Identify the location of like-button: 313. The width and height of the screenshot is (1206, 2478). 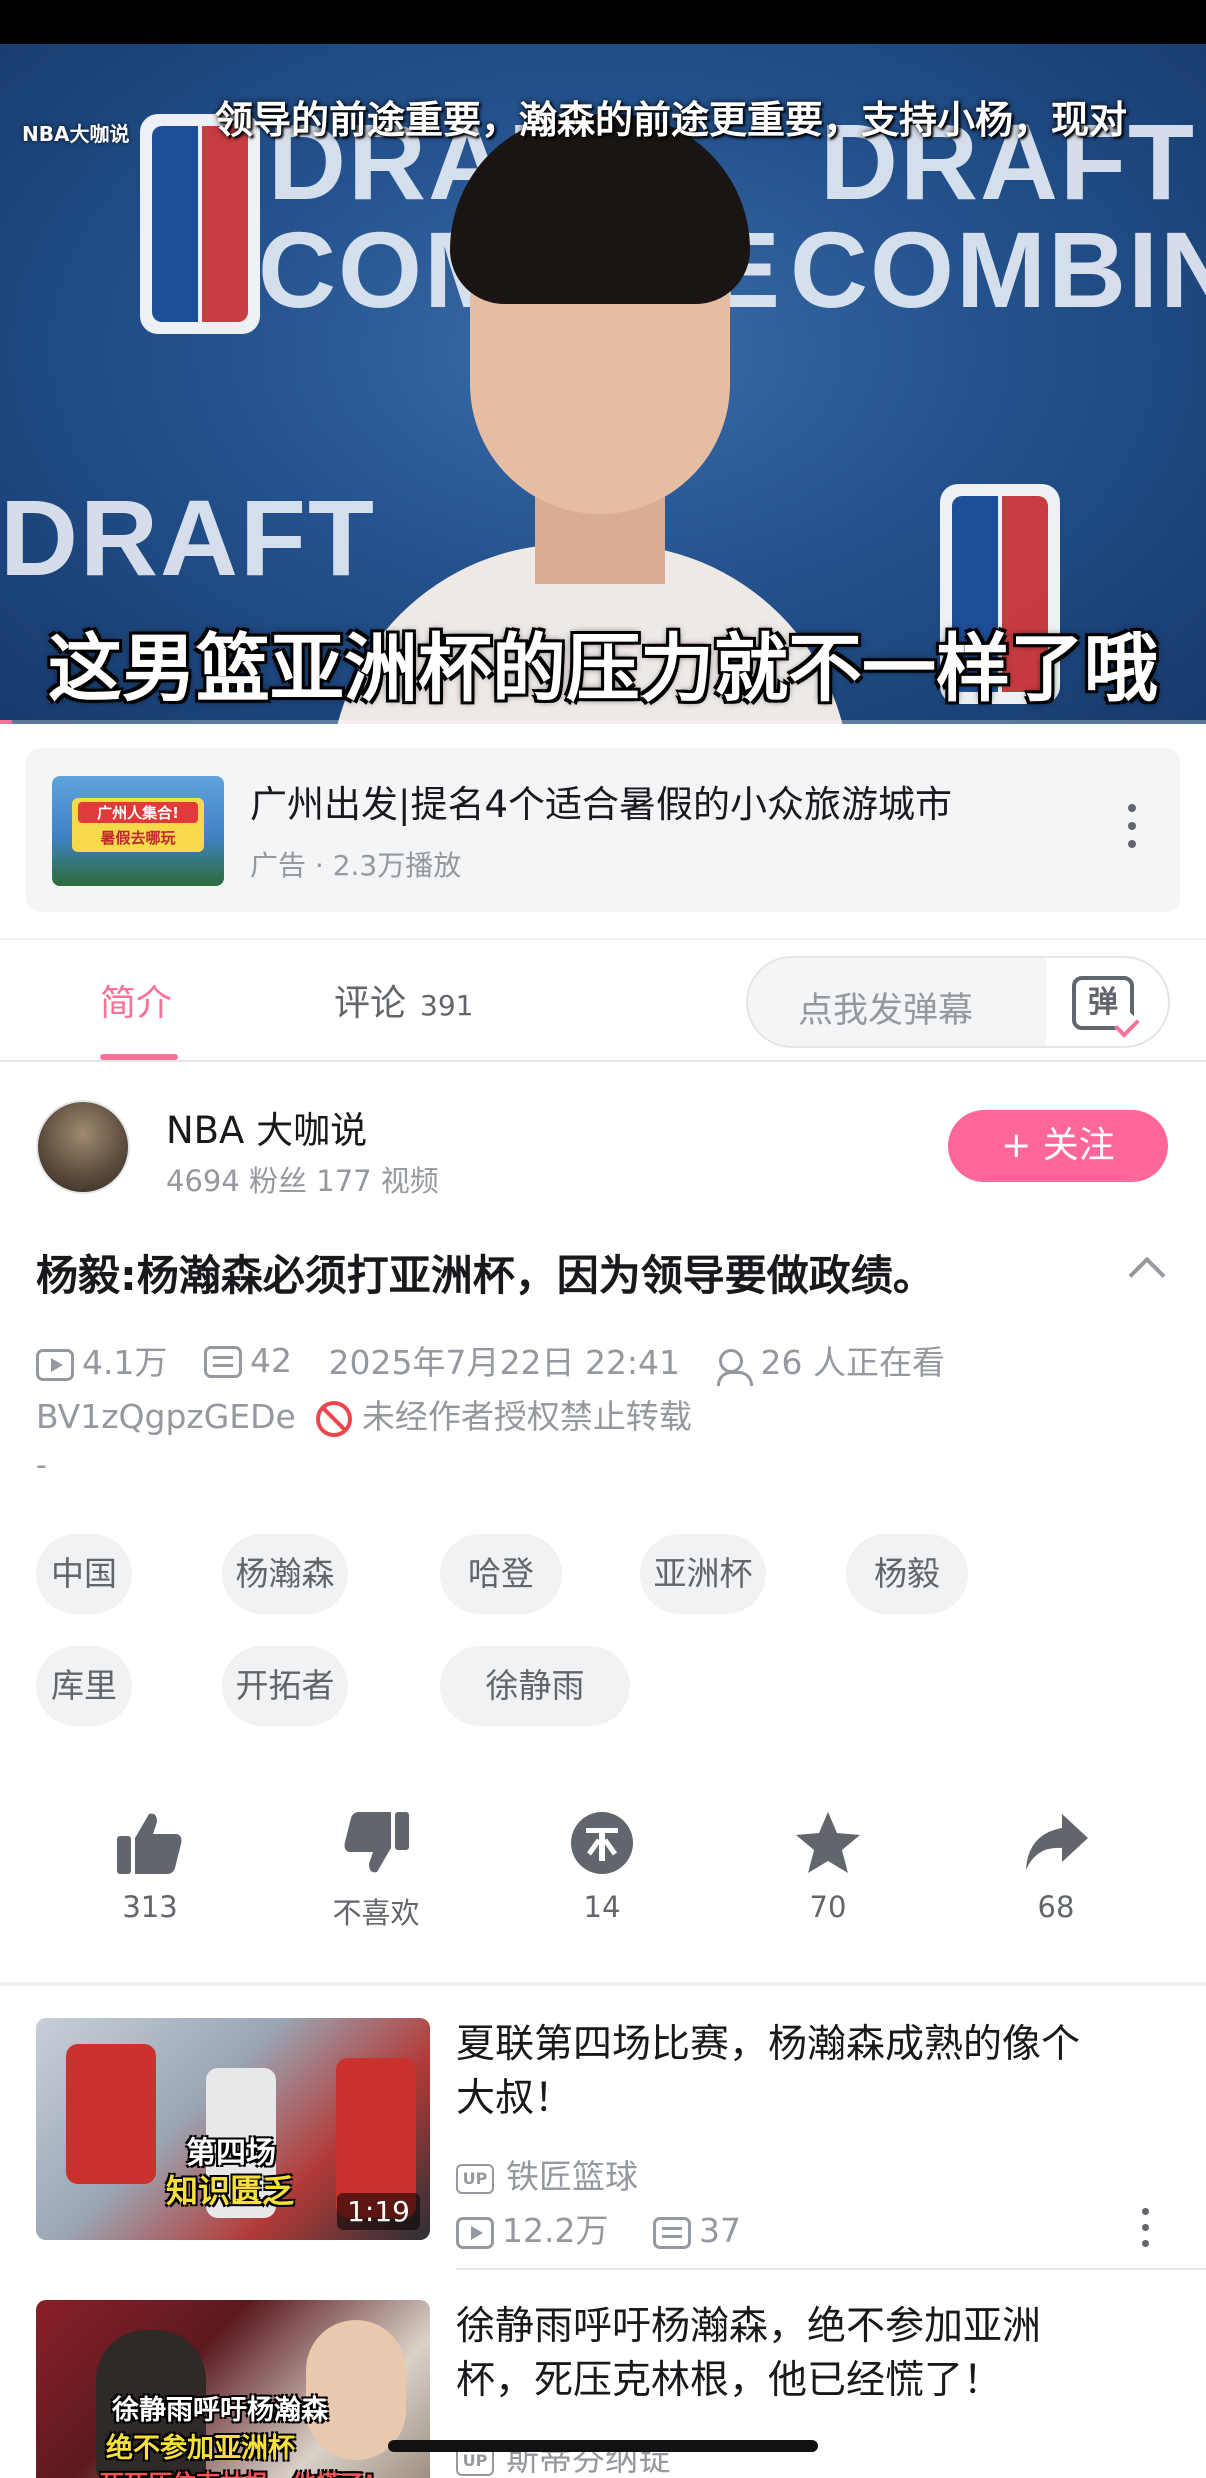
(150, 1867).